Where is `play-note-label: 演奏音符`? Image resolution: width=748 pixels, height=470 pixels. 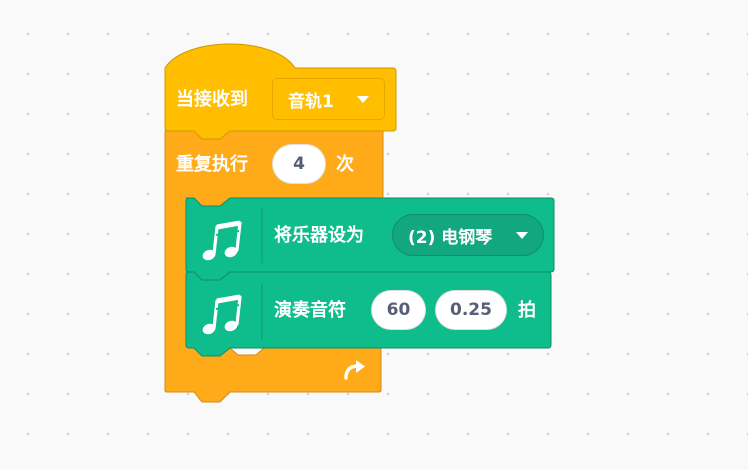
play-note-label: 演奏音符 is located at coordinates (310, 310).